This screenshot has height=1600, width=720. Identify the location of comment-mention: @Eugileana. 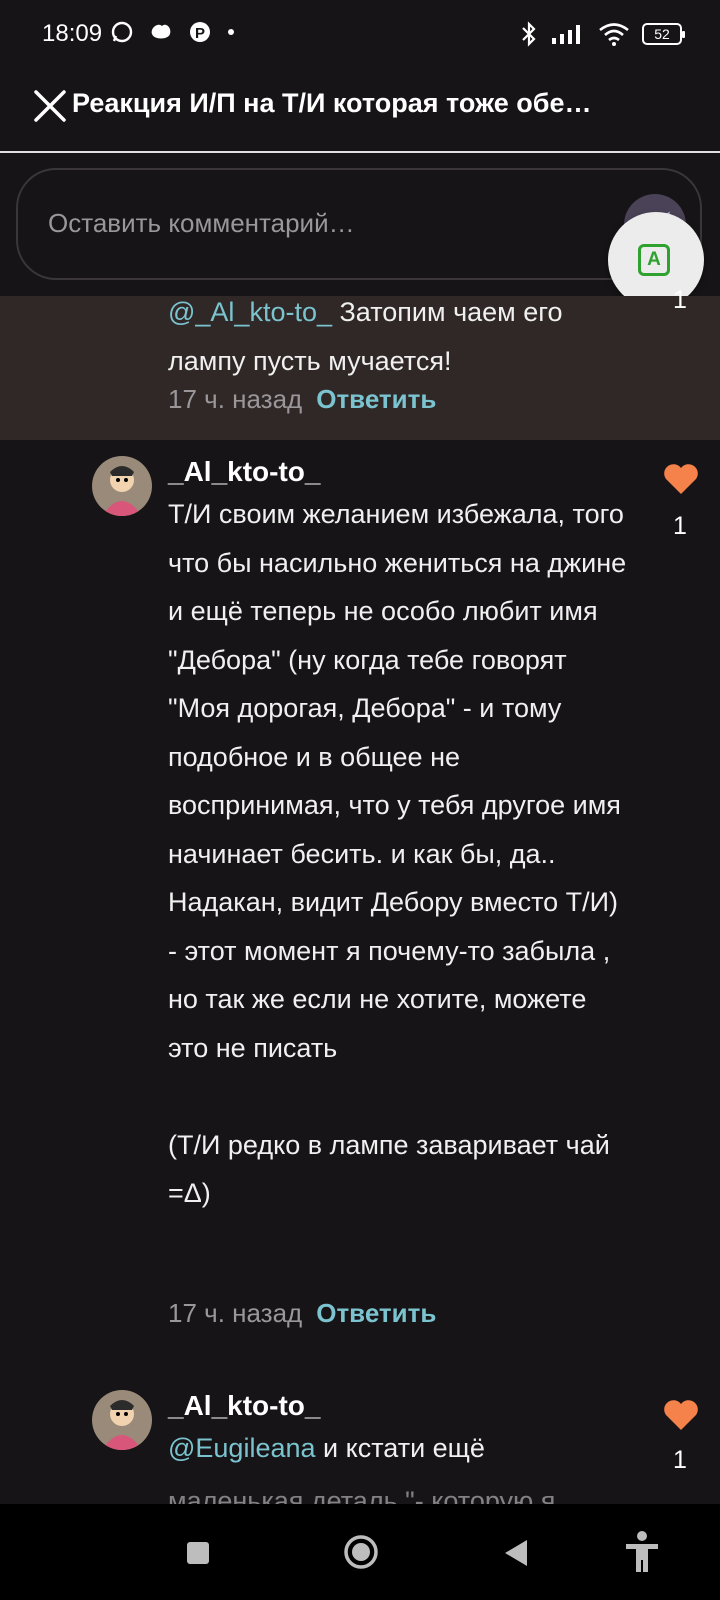
(242, 1448).